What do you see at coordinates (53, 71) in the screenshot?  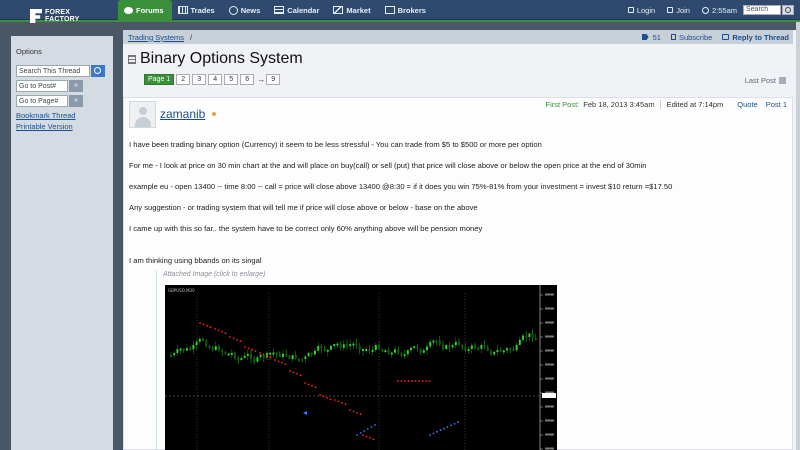 I see `search-thread-input: Search This Thread` at bounding box center [53, 71].